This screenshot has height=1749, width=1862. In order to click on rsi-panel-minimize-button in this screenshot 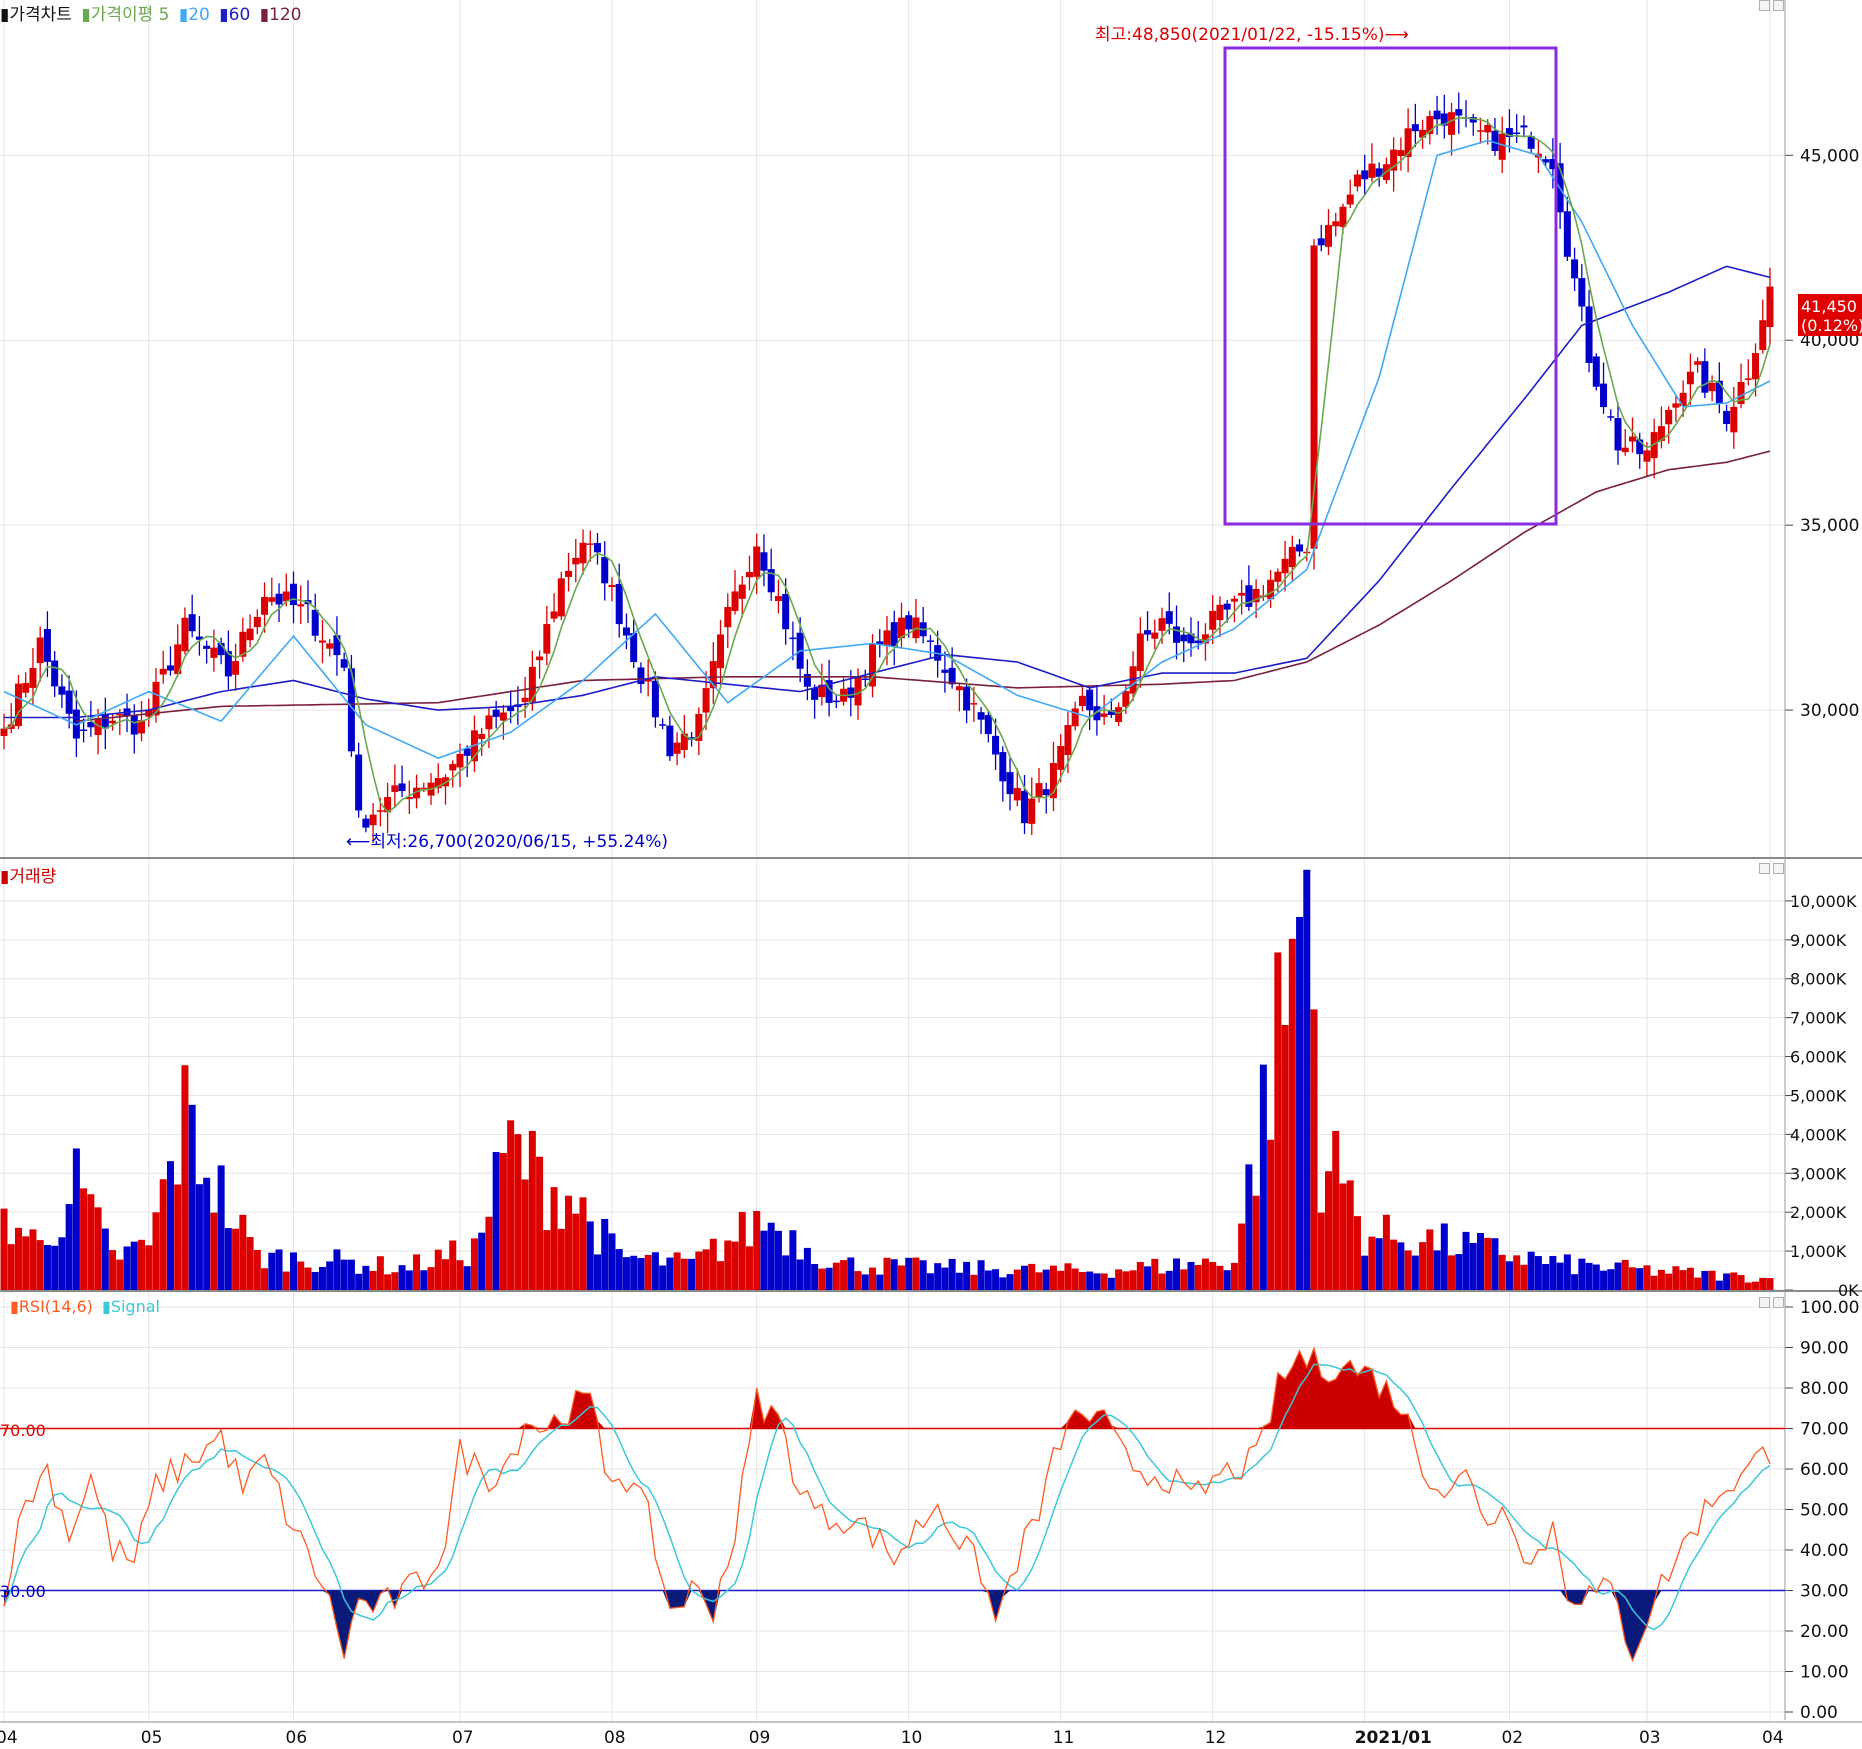, I will do `click(1764, 1302)`.